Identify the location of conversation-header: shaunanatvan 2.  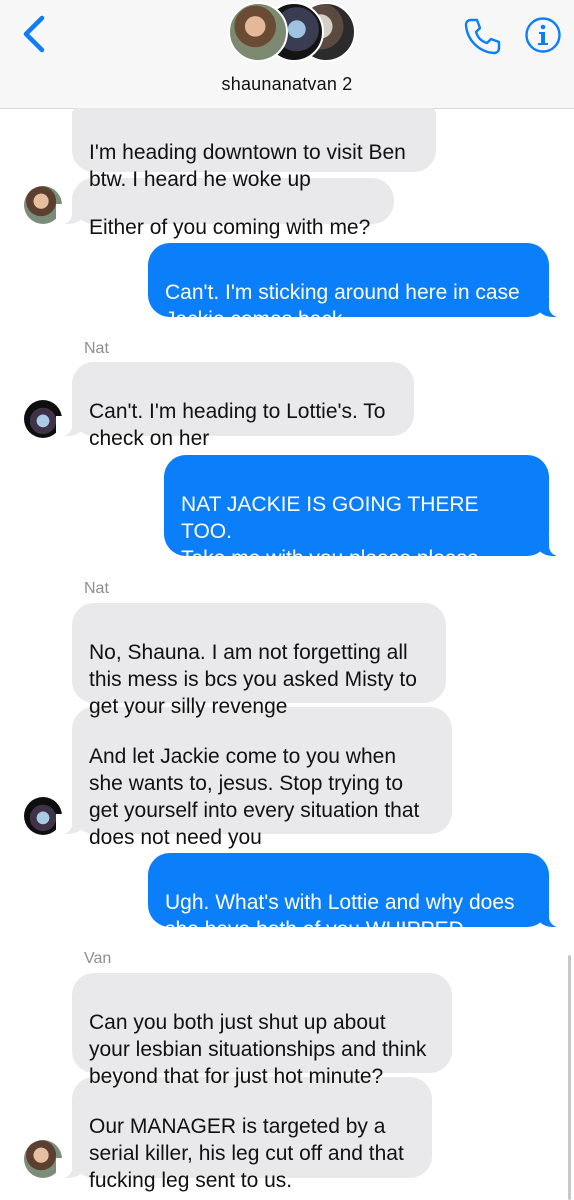
(287, 54).